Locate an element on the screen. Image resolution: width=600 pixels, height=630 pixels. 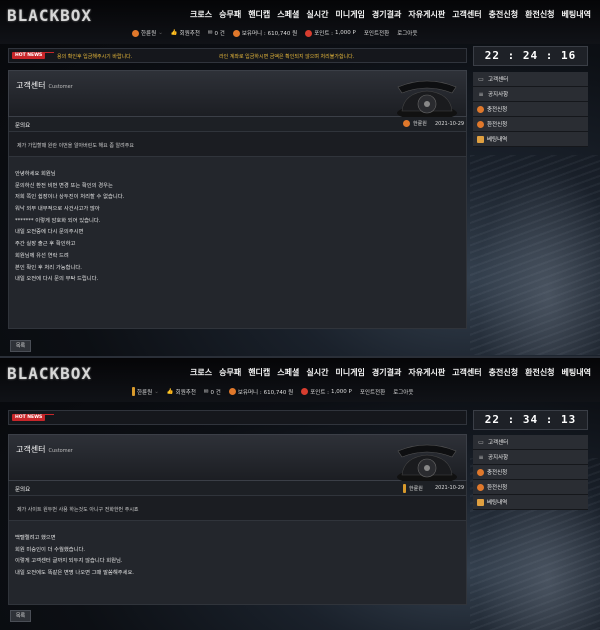
sidebar-label: 환전신청 is located at coordinates (497, 125).